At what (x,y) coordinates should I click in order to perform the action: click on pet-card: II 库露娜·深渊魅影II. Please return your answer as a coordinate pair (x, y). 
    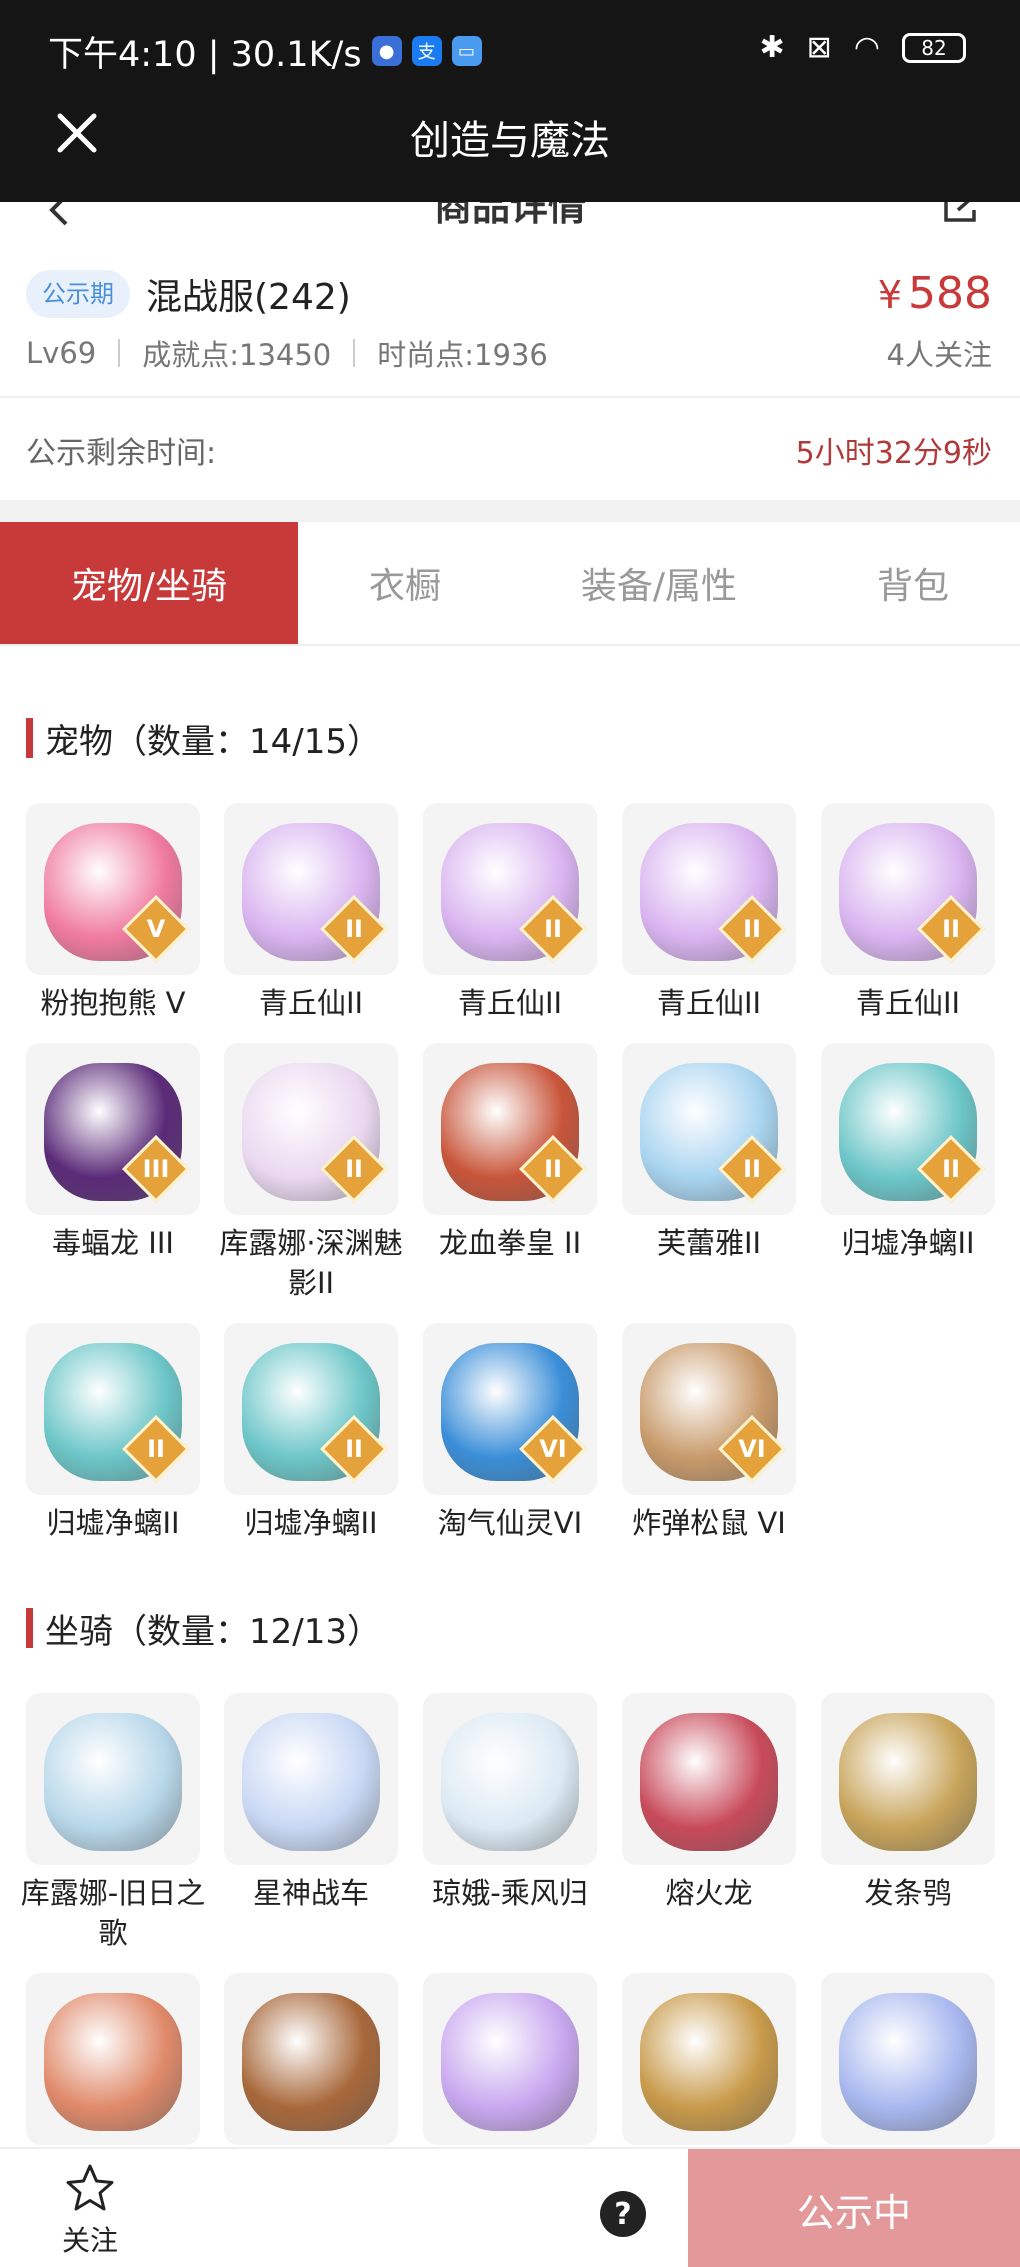
    Looking at the image, I should click on (311, 1173).